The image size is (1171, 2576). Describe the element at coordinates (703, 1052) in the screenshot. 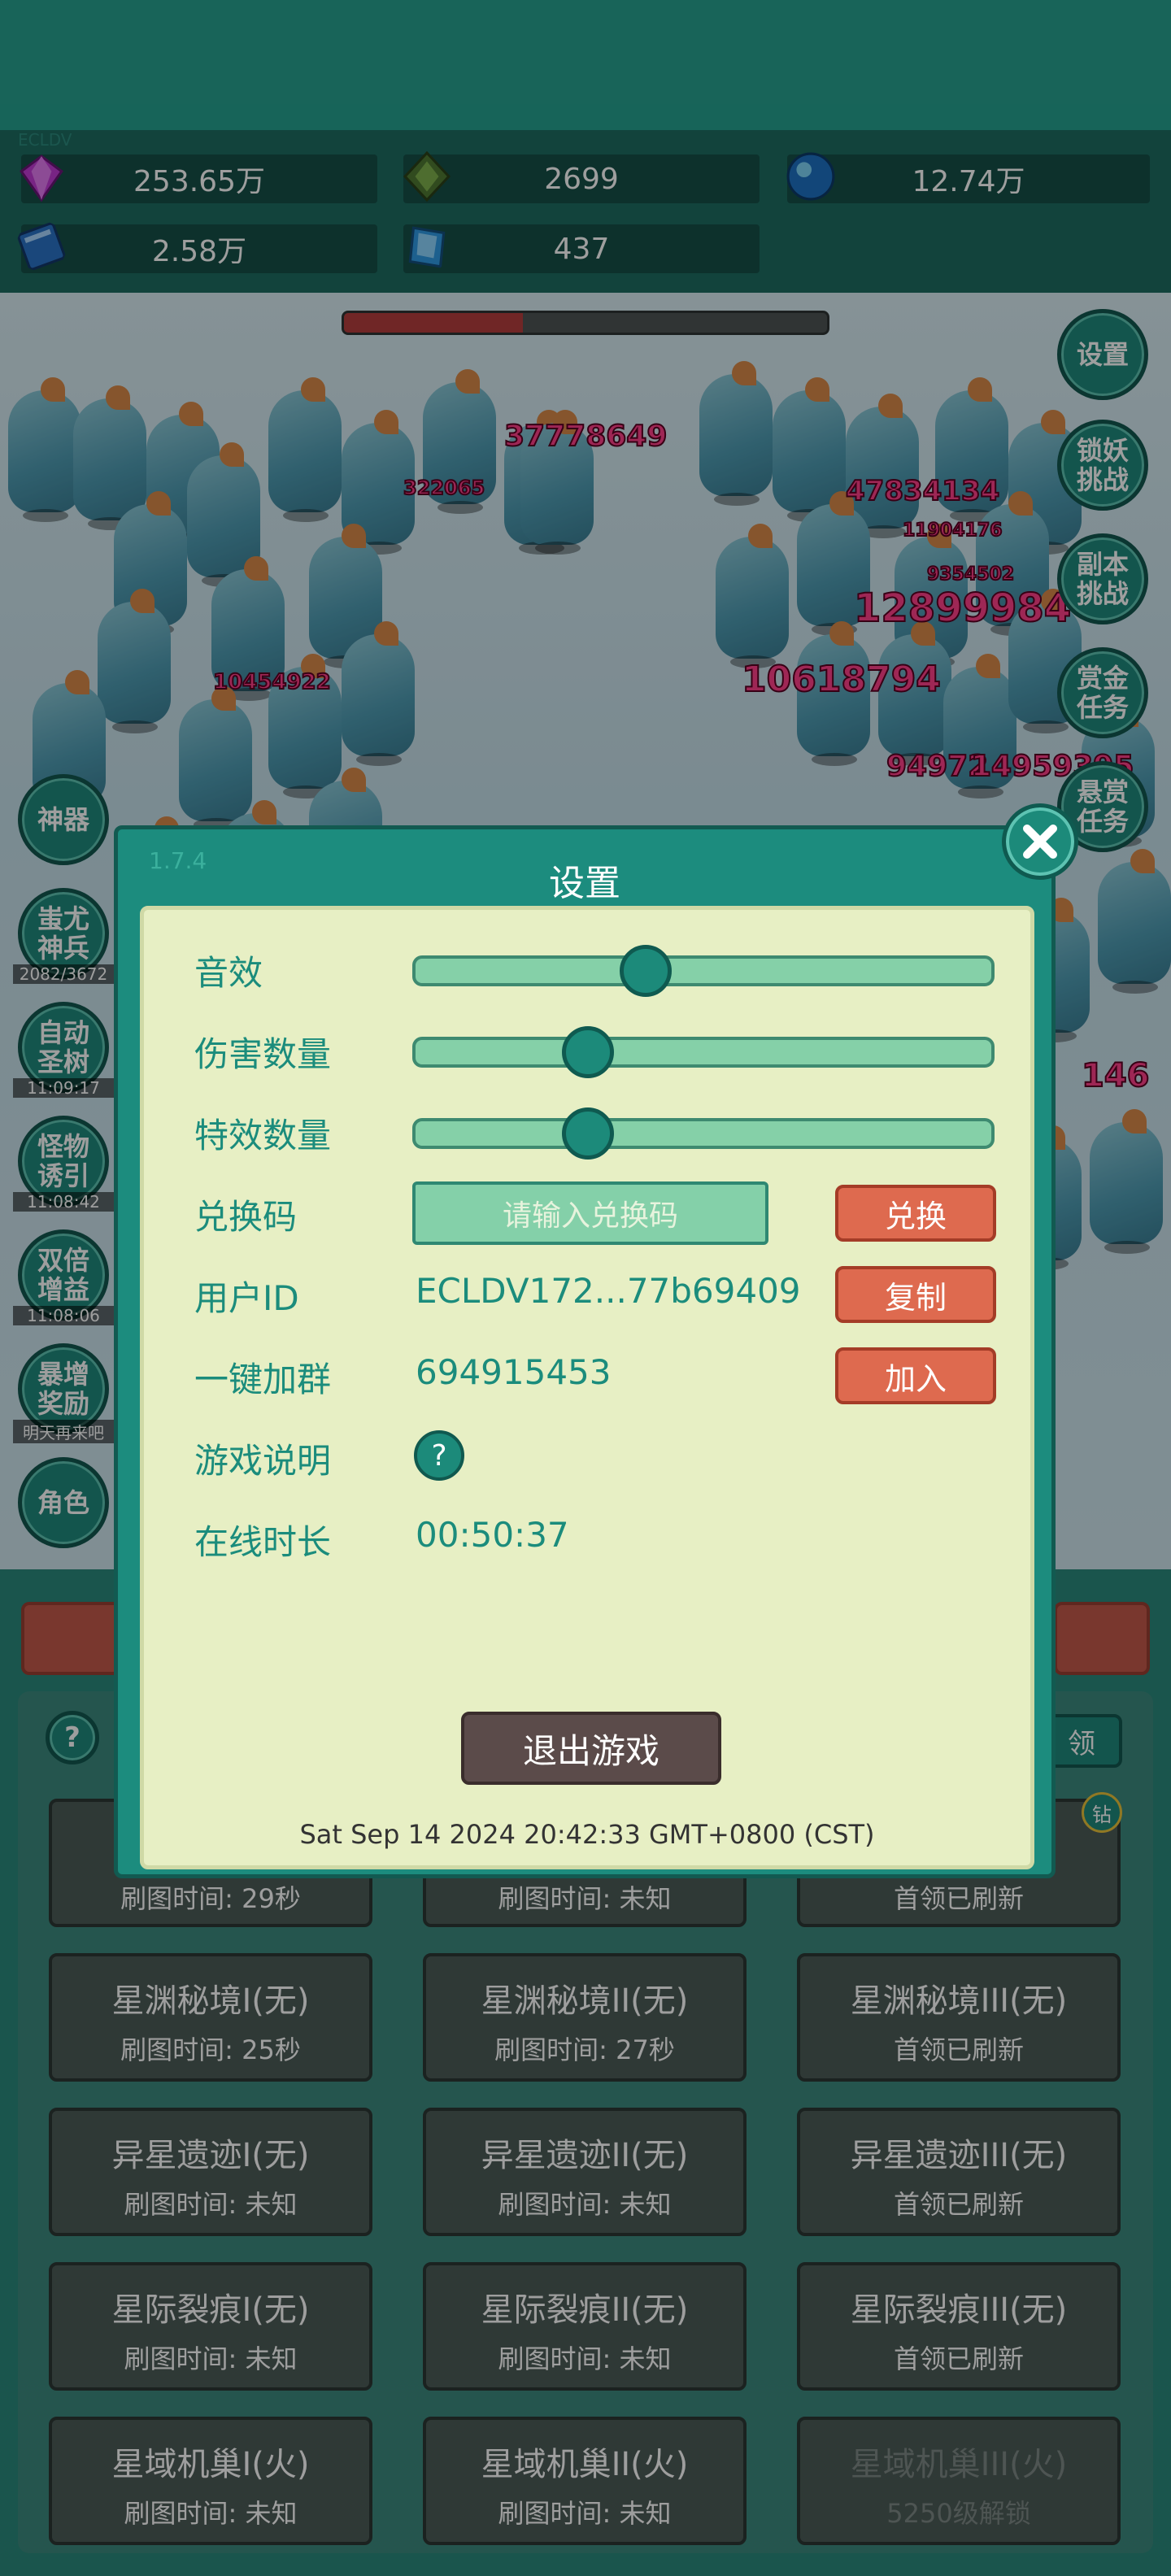

I see `damage-count-slider` at that location.